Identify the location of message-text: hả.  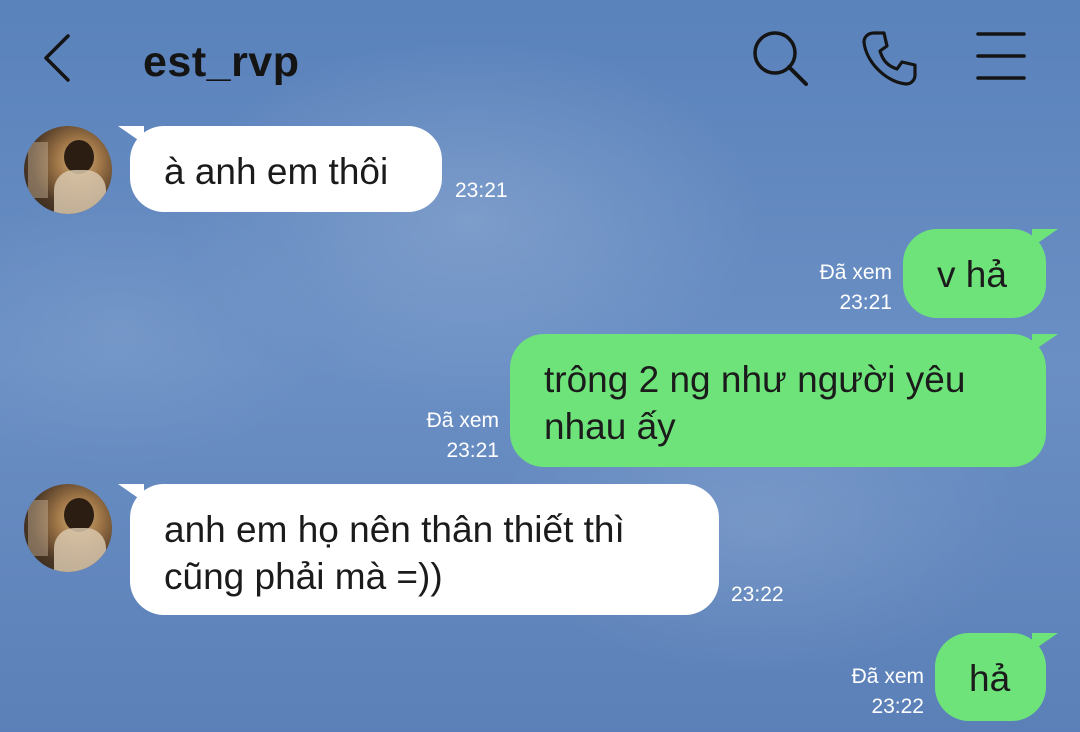
(990, 678).